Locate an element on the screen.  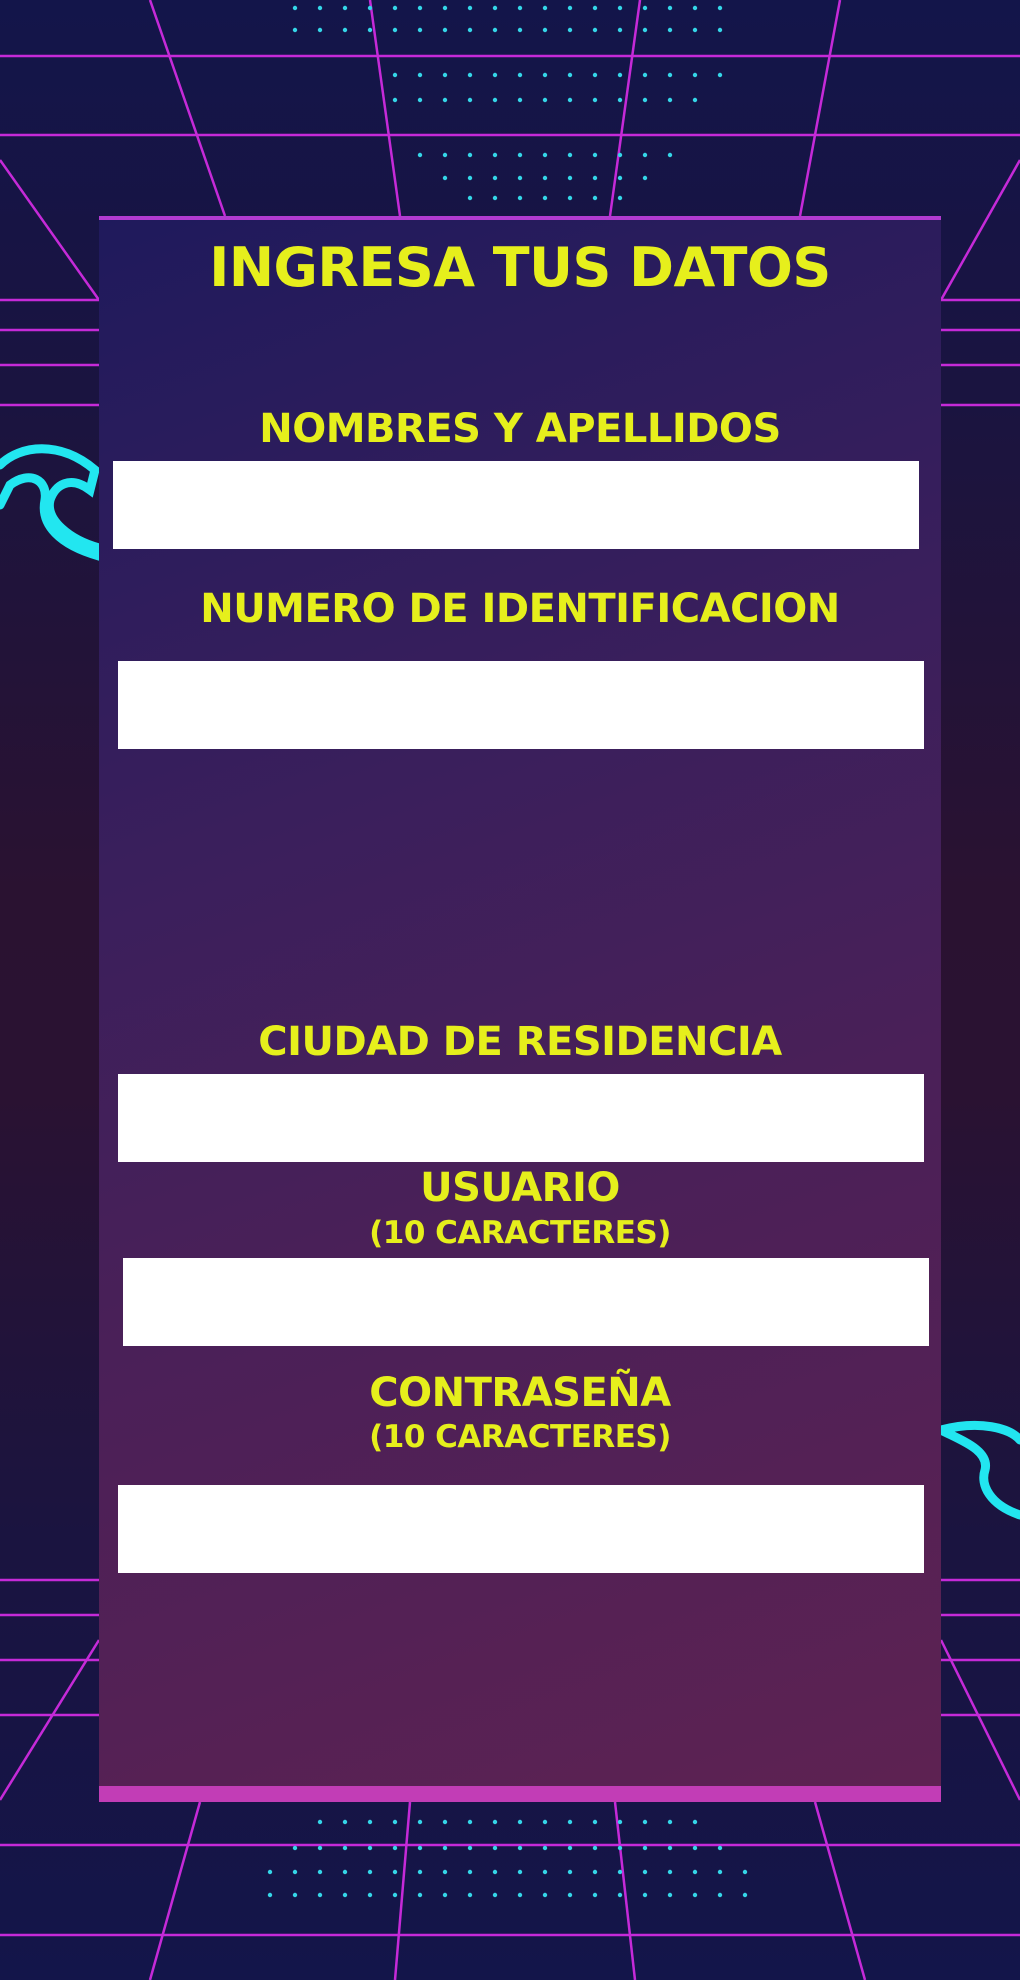
neon-squiggle-right is located at coordinates (978, 1470).